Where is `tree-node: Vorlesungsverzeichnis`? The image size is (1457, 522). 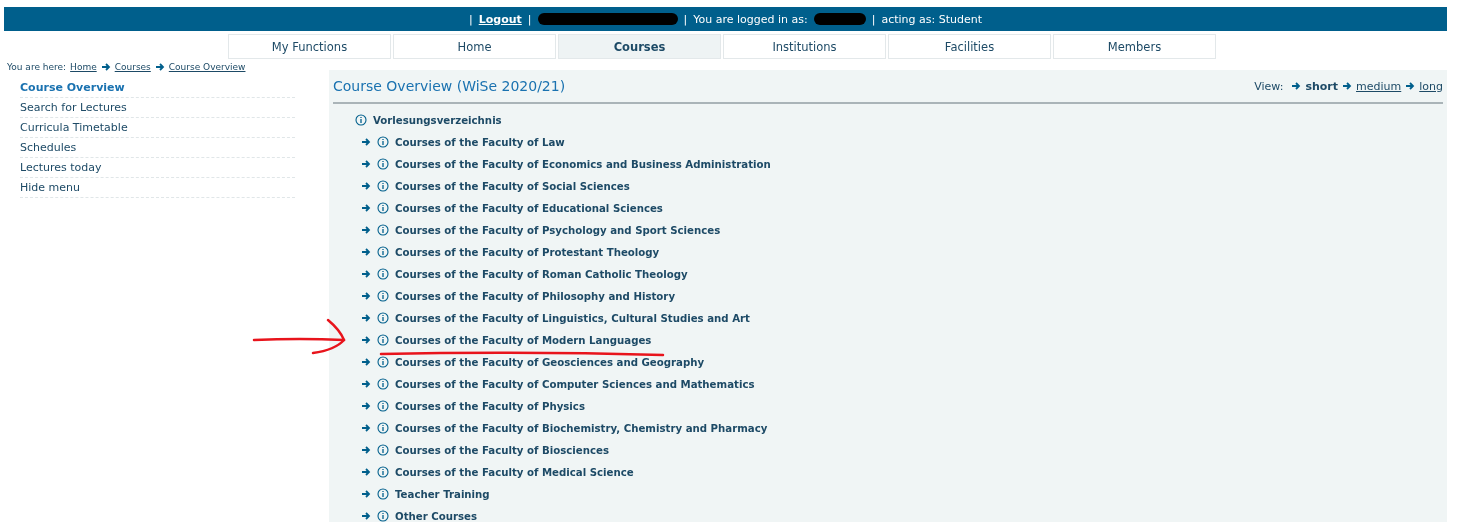
tree-node: Vorlesungsverzeichnis is located at coordinates (437, 120).